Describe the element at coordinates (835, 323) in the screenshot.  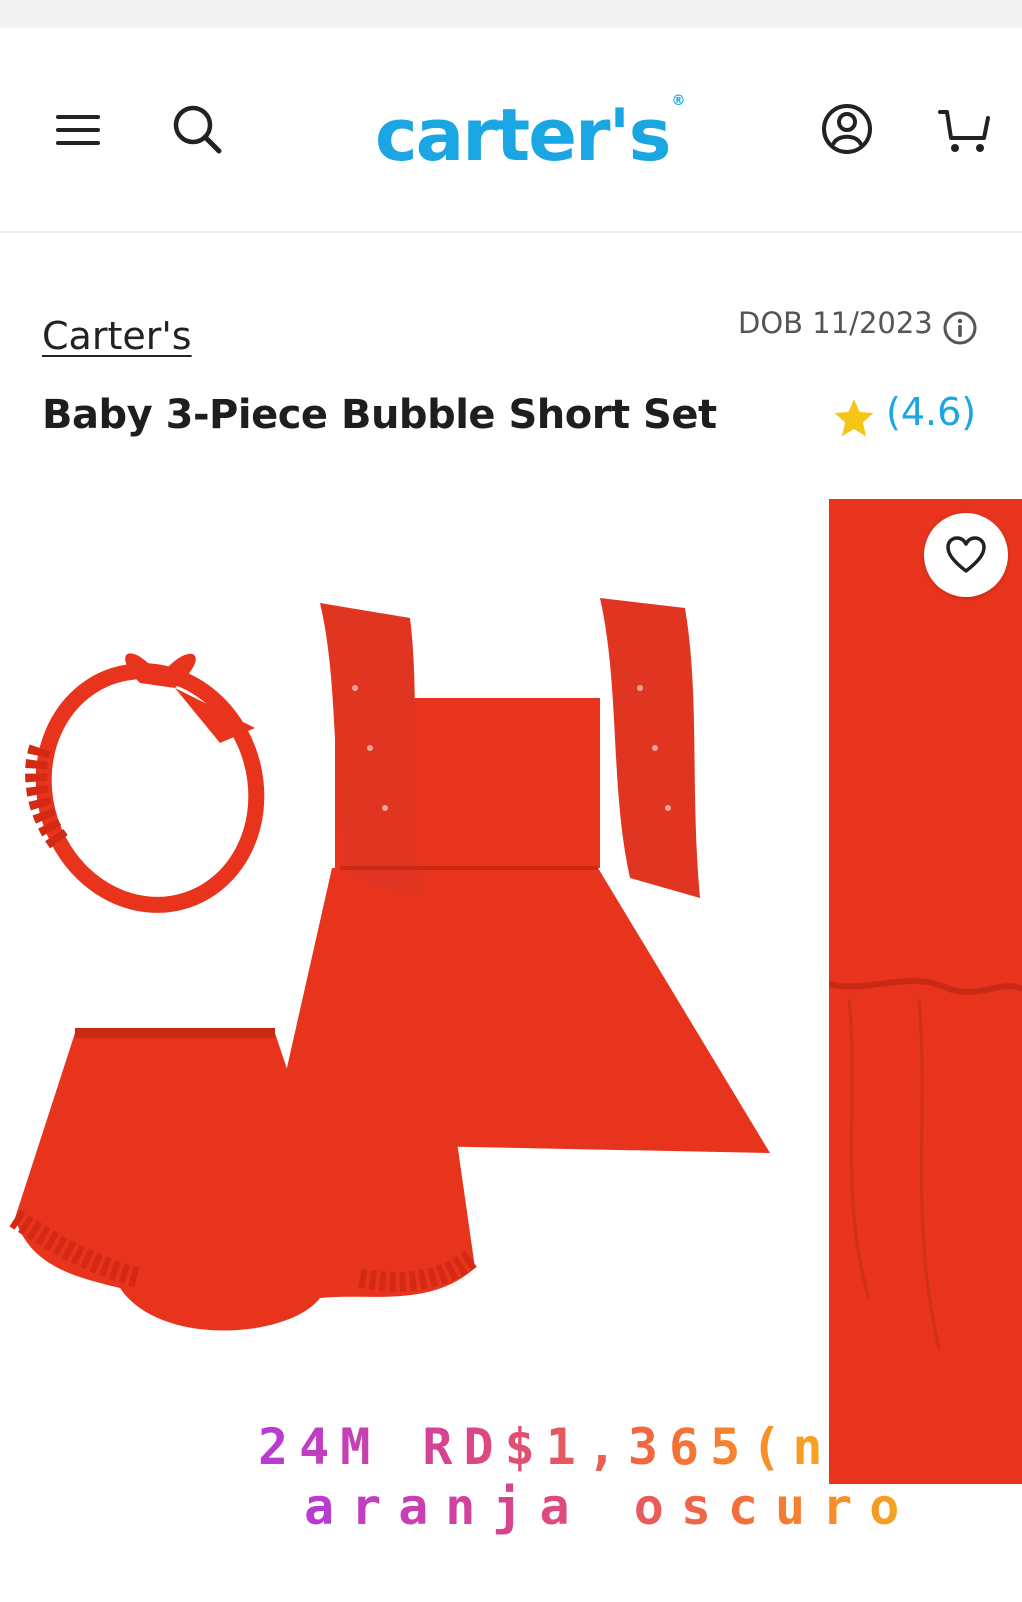
I see `dob-label: DOB 11/2023` at that location.